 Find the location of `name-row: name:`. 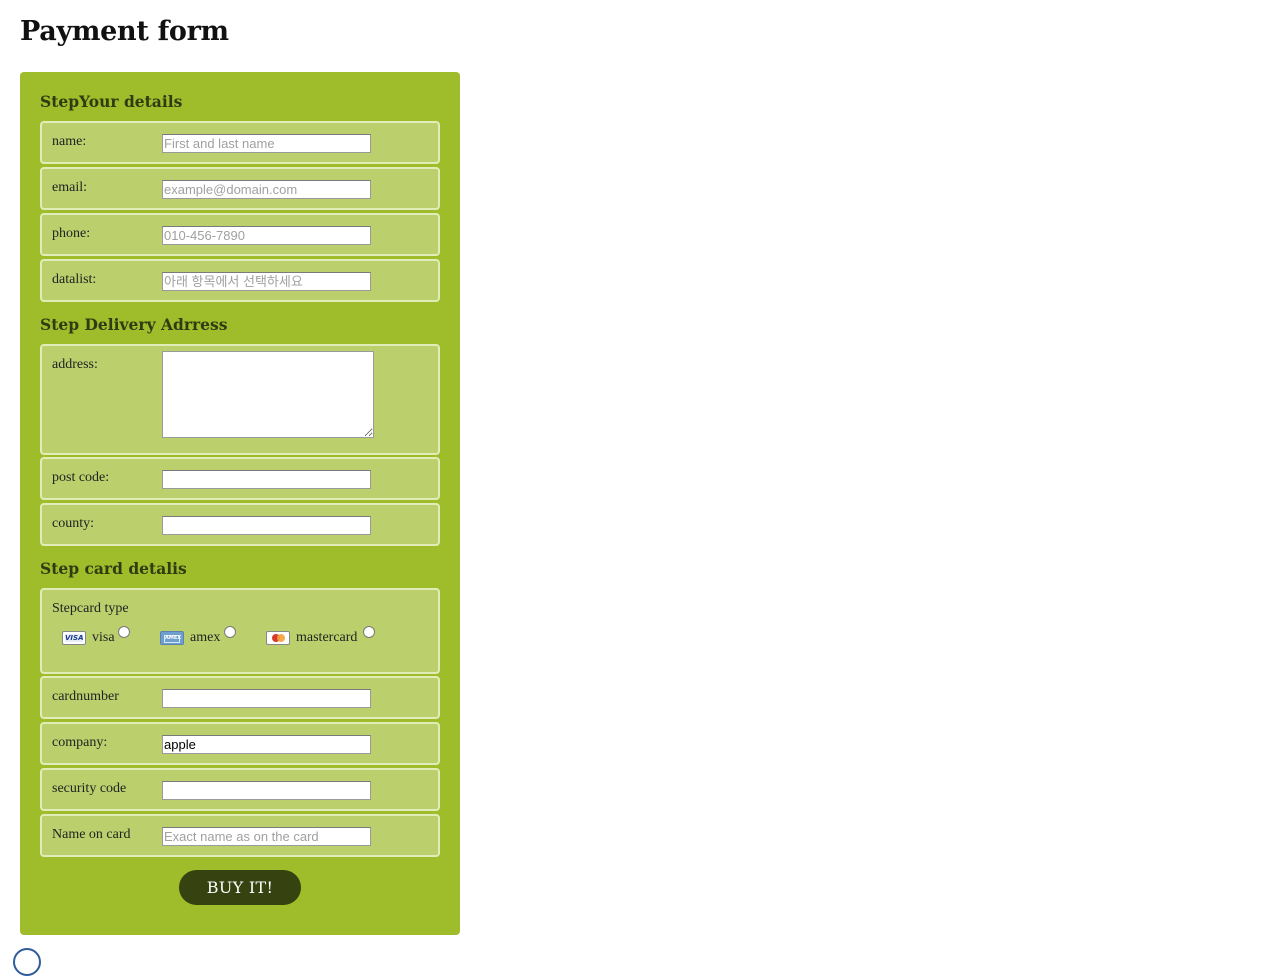

name-row: name: is located at coordinates (240, 142).